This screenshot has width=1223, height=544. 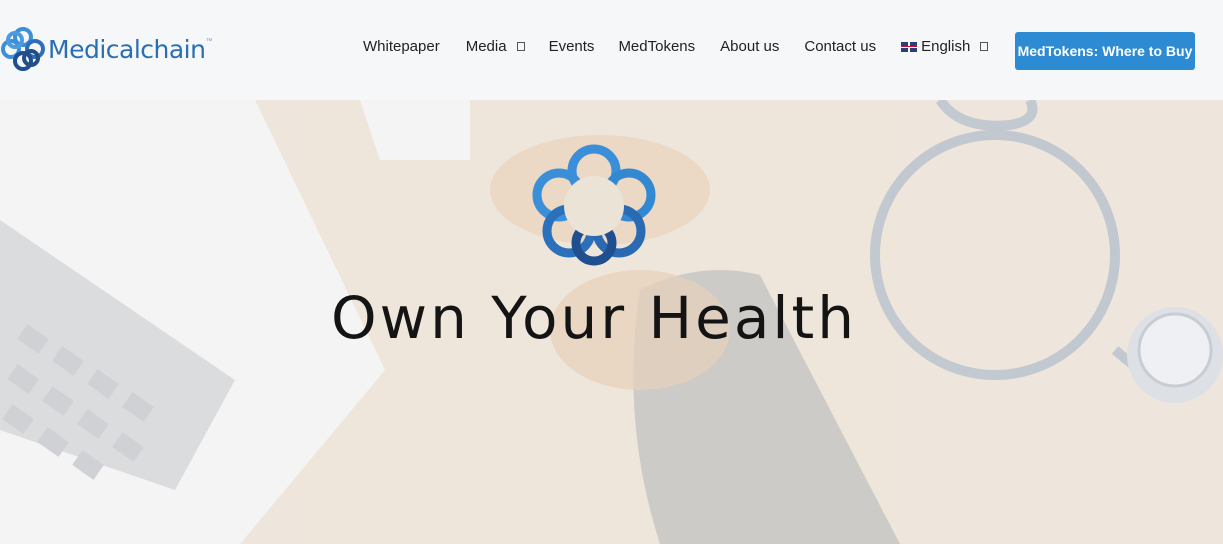 What do you see at coordinates (1105, 51) in the screenshot?
I see `where-to-buy-button: MedTokens: Where to Buy` at bounding box center [1105, 51].